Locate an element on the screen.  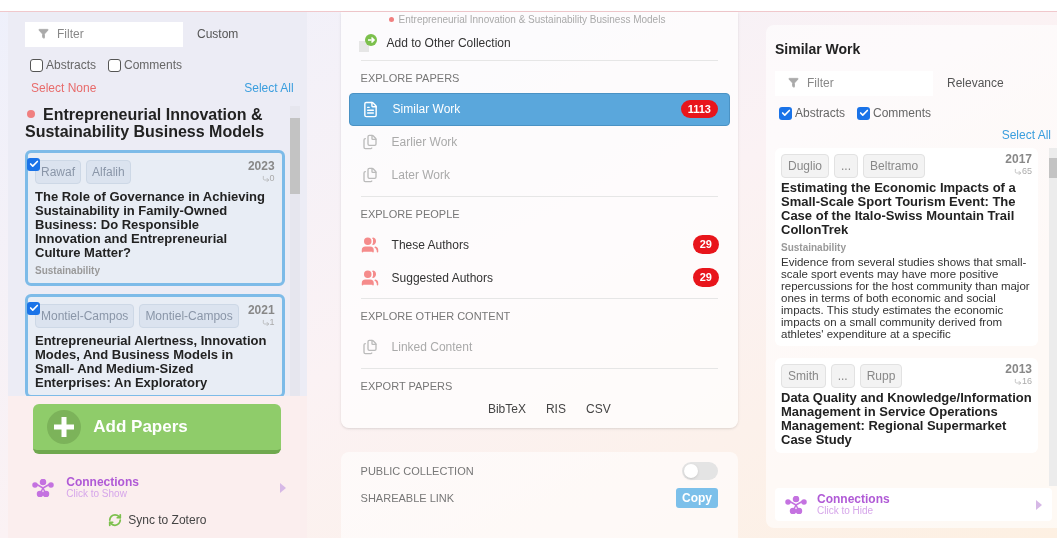
public-switch is located at coordinates (700, 471).